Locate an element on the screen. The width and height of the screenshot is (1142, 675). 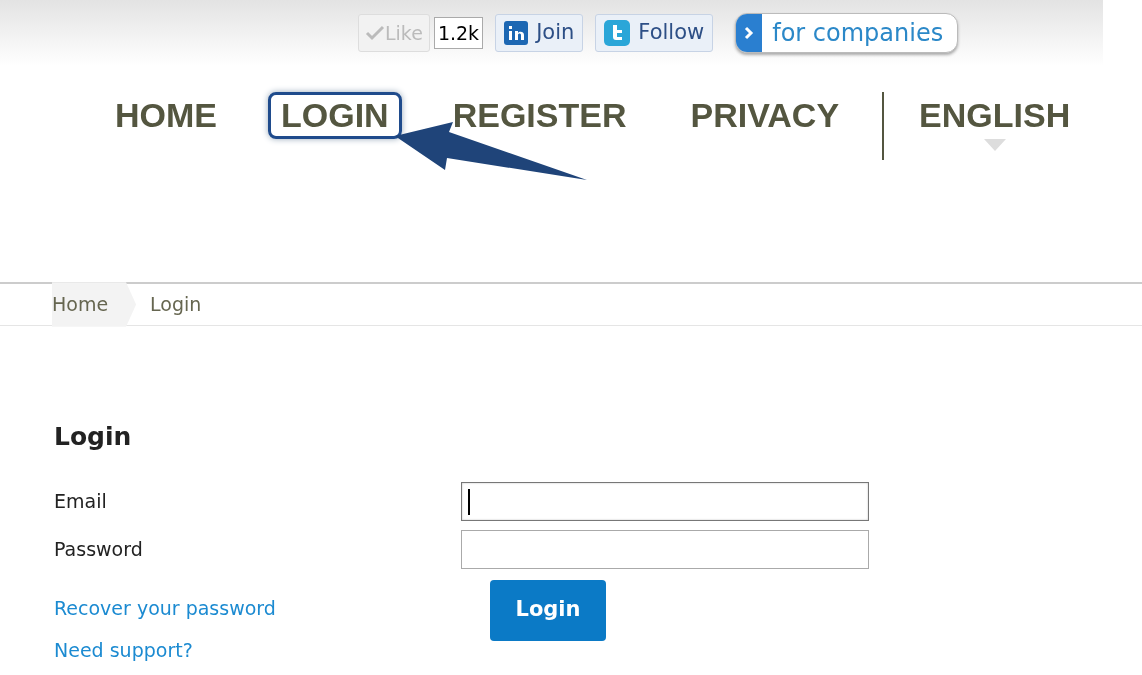
breadcrumb-item: Home is located at coordinates (94, 304).